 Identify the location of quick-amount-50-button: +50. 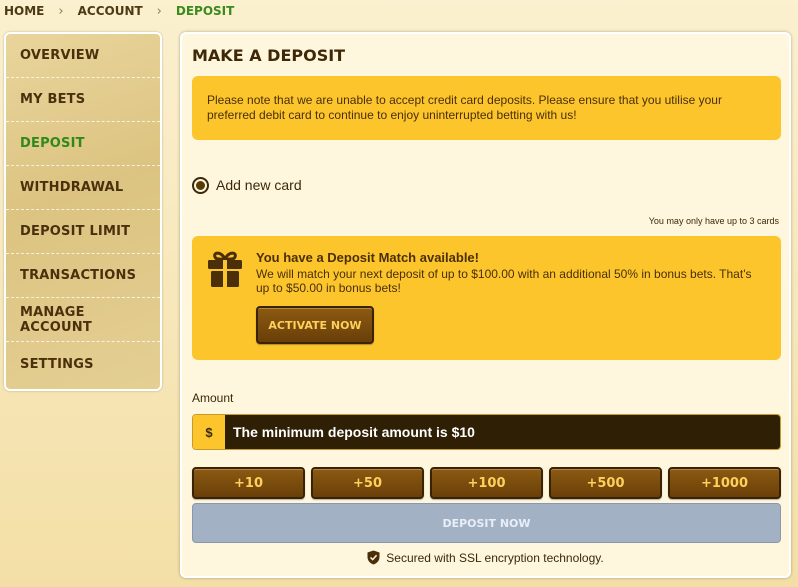
(367, 483).